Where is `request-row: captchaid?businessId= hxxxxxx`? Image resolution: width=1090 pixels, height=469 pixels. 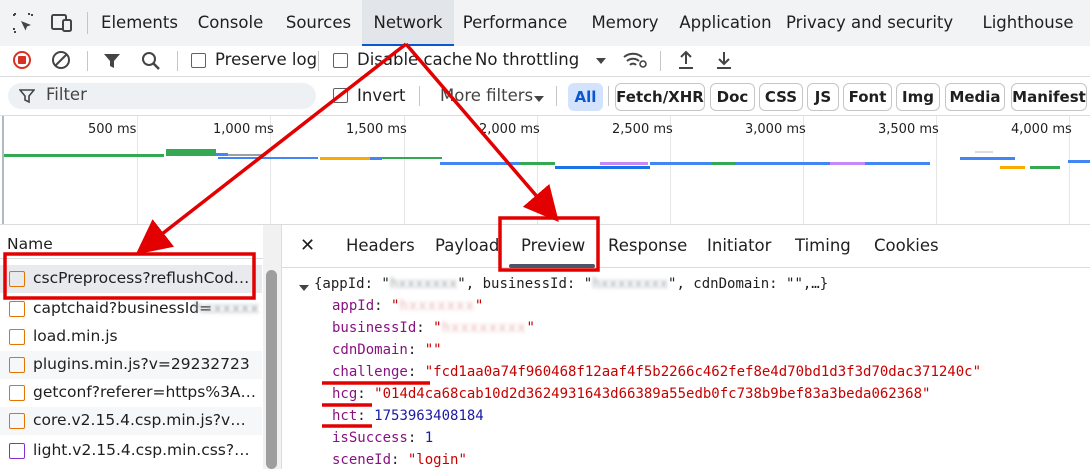 request-row: captchaid?businessId= hxxxxxx is located at coordinates (131, 309).